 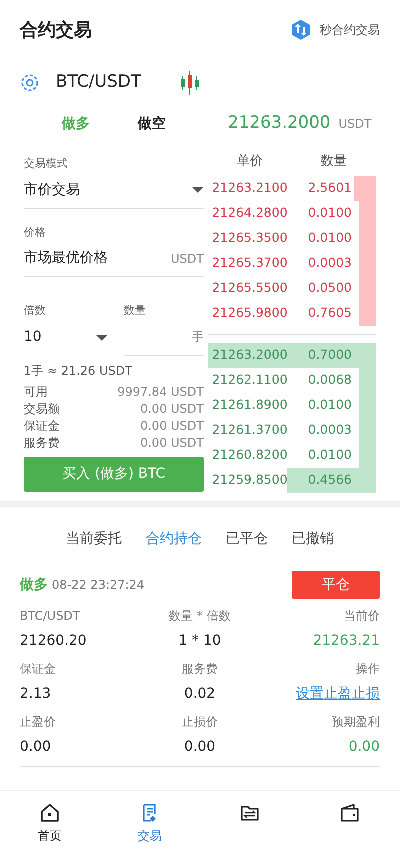 What do you see at coordinates (152, 124) in the screenshot?
I see `side-tab: 做空` at bounding box center [152, 124].